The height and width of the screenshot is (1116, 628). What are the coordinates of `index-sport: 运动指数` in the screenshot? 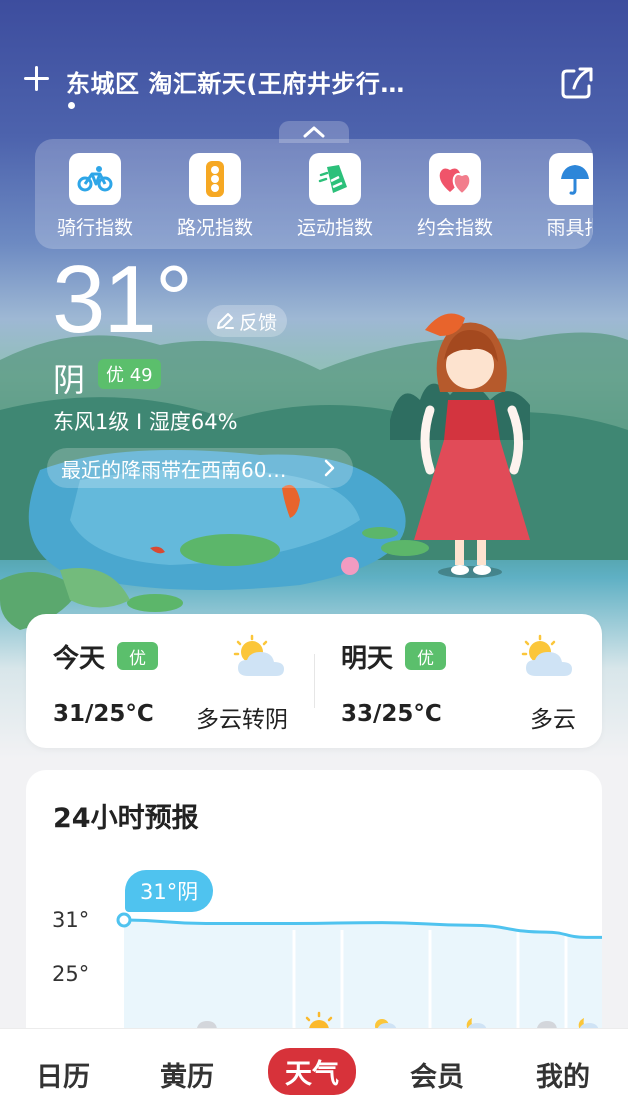 It's located at (335, 196).